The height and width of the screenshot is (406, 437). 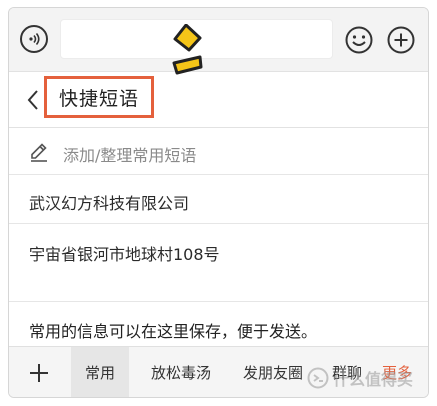 I want to click on voice-icon, so click(x=34, y=39).